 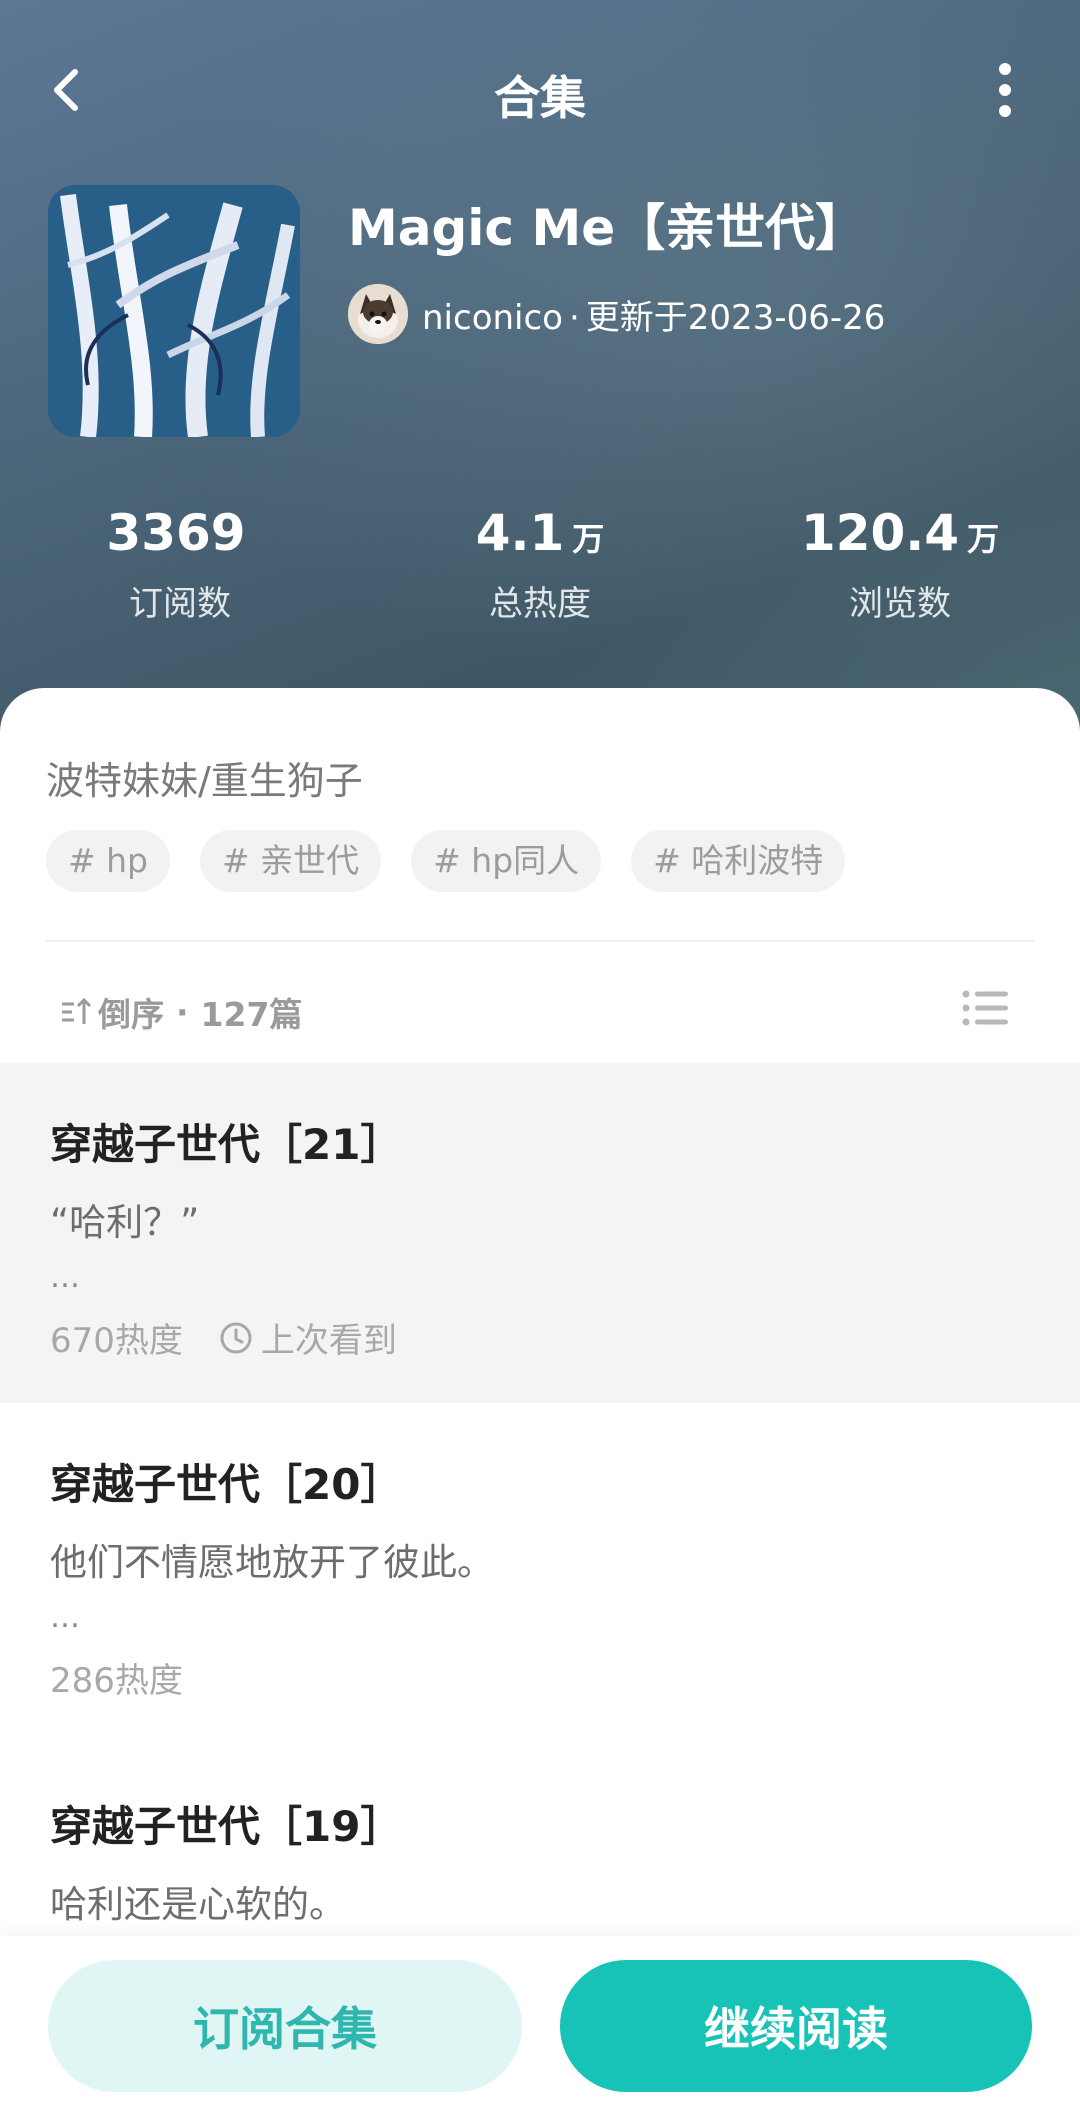 I want to click on more-options-button, so click(x=1005, y=90).